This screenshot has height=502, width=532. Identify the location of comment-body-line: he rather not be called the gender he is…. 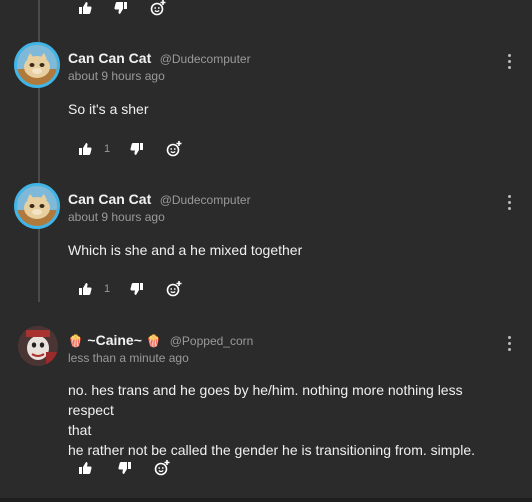
(272, 450).